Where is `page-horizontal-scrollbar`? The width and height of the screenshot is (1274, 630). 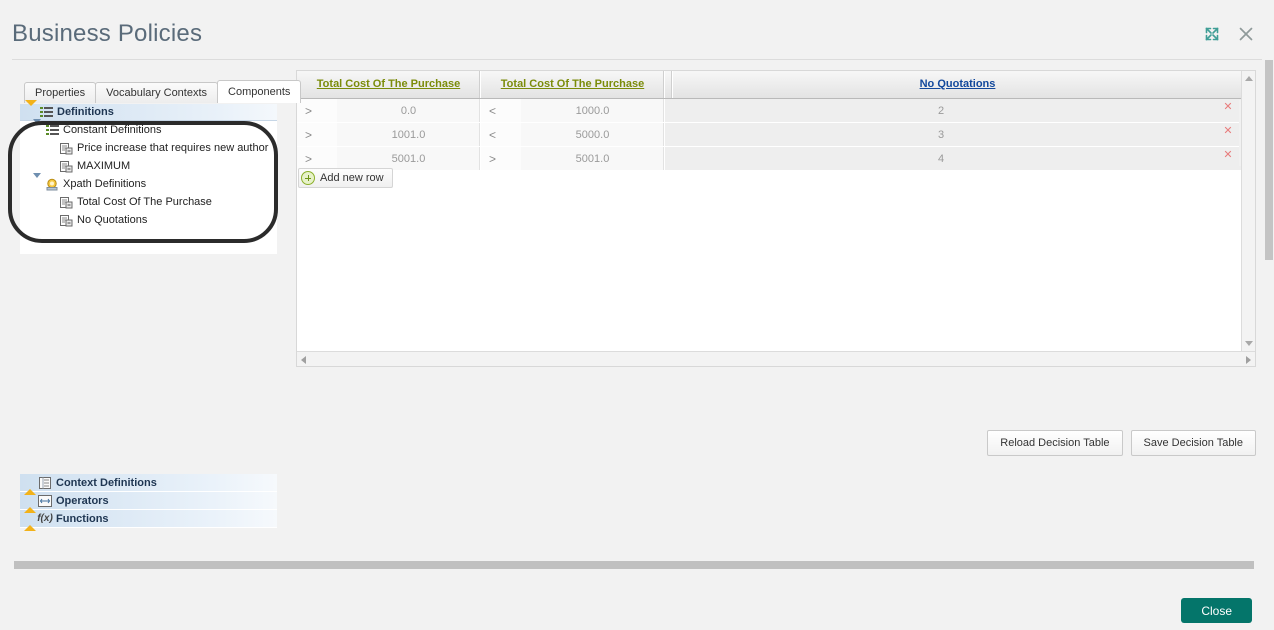
page-horizontal-scrollbar is located at coordinates (632, 564).